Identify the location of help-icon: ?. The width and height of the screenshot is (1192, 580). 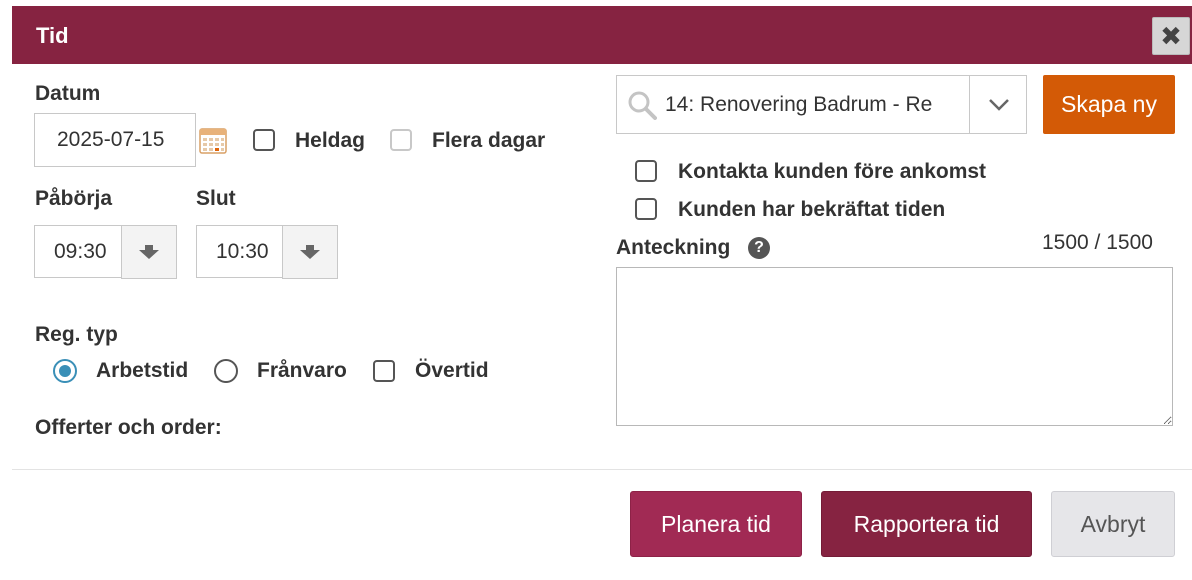
(759, 248).